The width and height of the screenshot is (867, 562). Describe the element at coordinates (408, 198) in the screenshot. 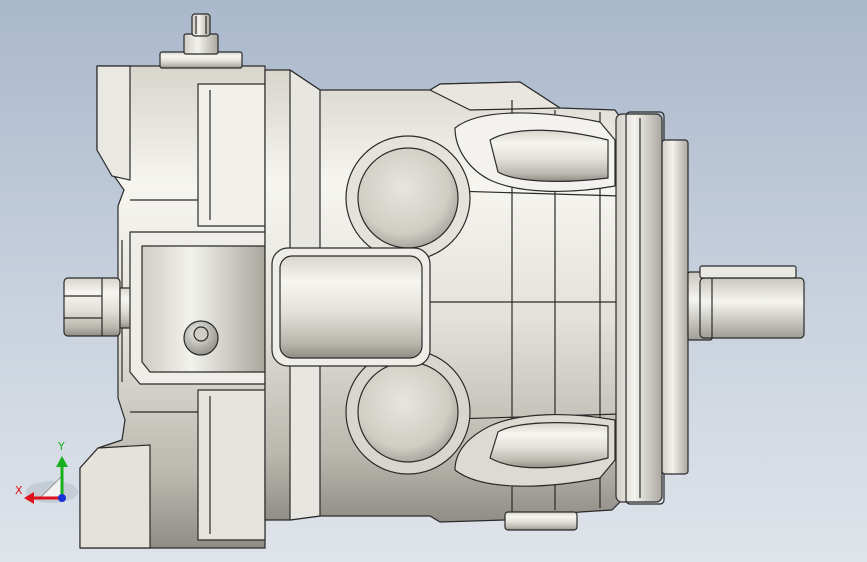

I see `pressure-port` at that location.